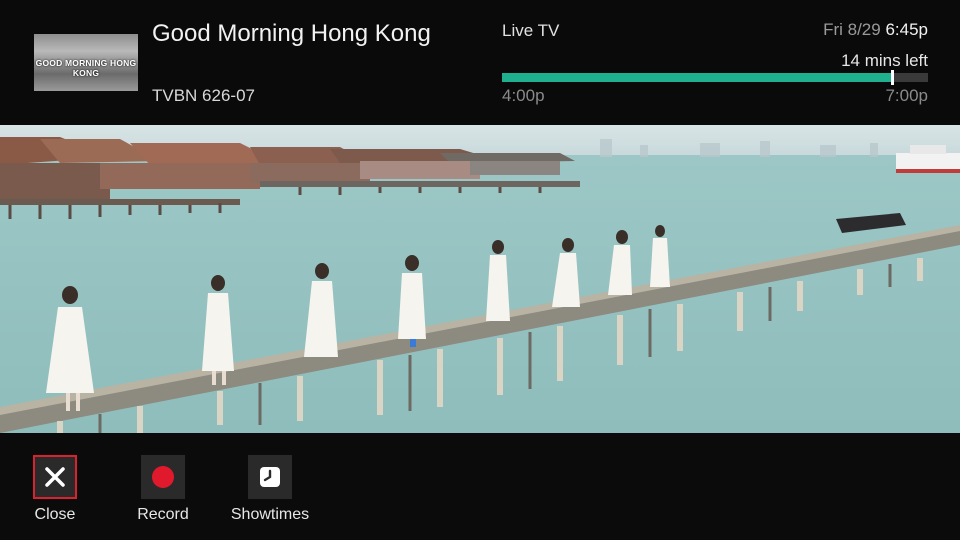 This screenshot has width=960, height=540. Describe the element at coordinates (906, 95) in the screenshot. I see `program-end-time: 7:00p` at that location.